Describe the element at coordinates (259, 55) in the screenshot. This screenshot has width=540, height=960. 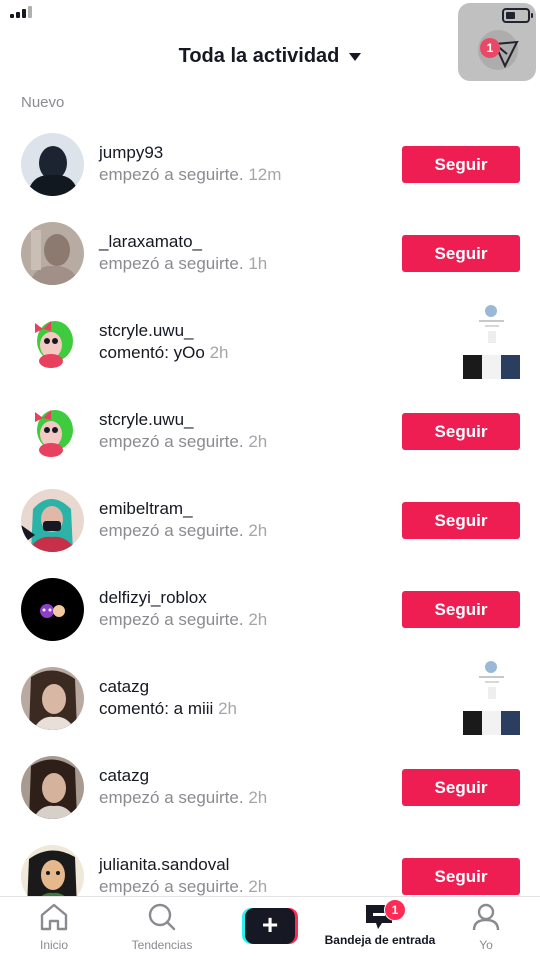
I see `page-title: Toda la actividad` at that location.